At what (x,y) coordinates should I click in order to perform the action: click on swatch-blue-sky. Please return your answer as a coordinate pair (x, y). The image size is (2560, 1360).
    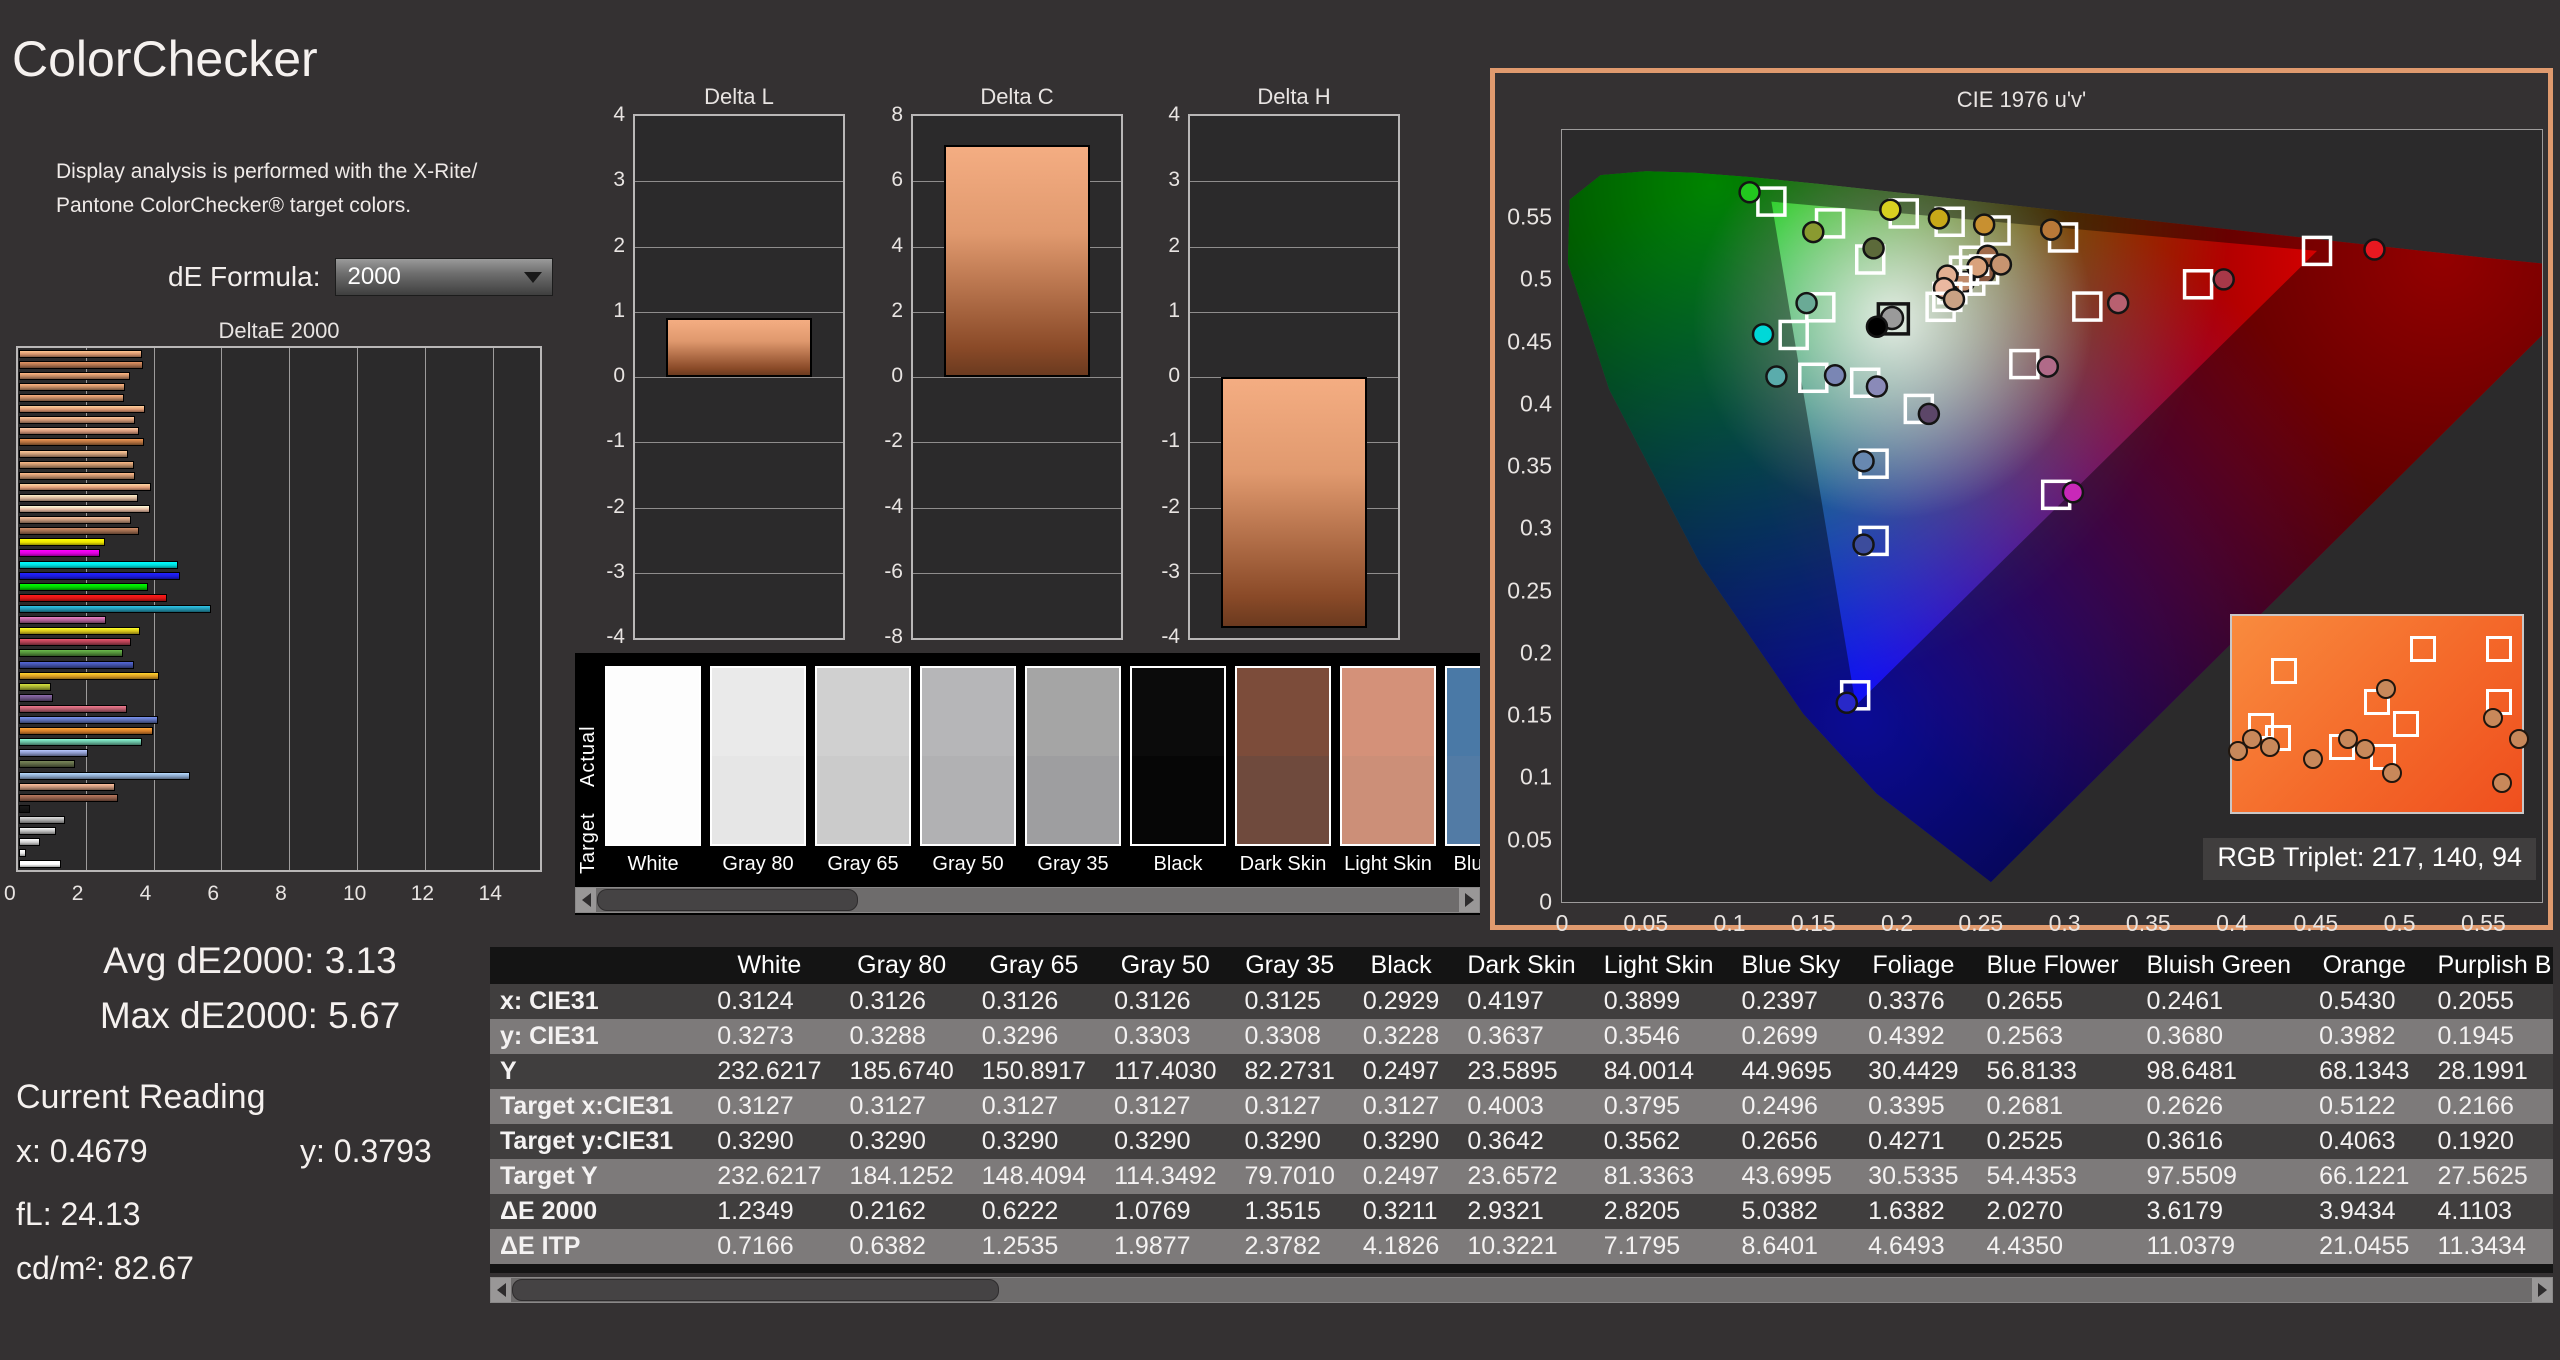
    Looking at the image, I should click on (1462, 756).